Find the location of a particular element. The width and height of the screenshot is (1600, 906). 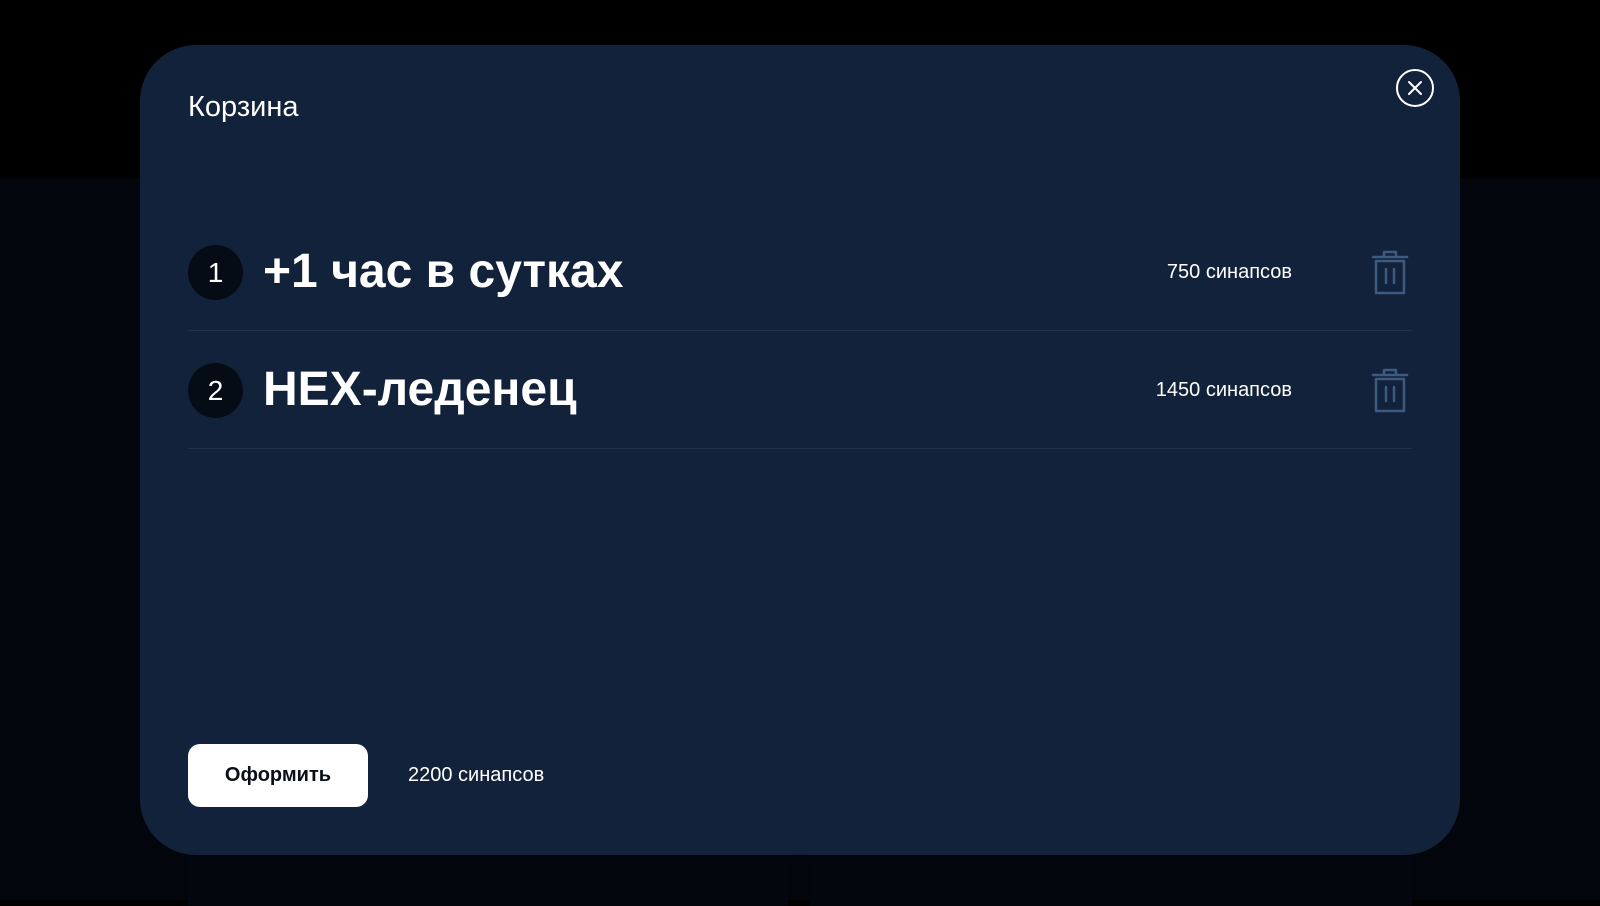

item-title: +1 час в сутках is located at coordinates (443, 271).